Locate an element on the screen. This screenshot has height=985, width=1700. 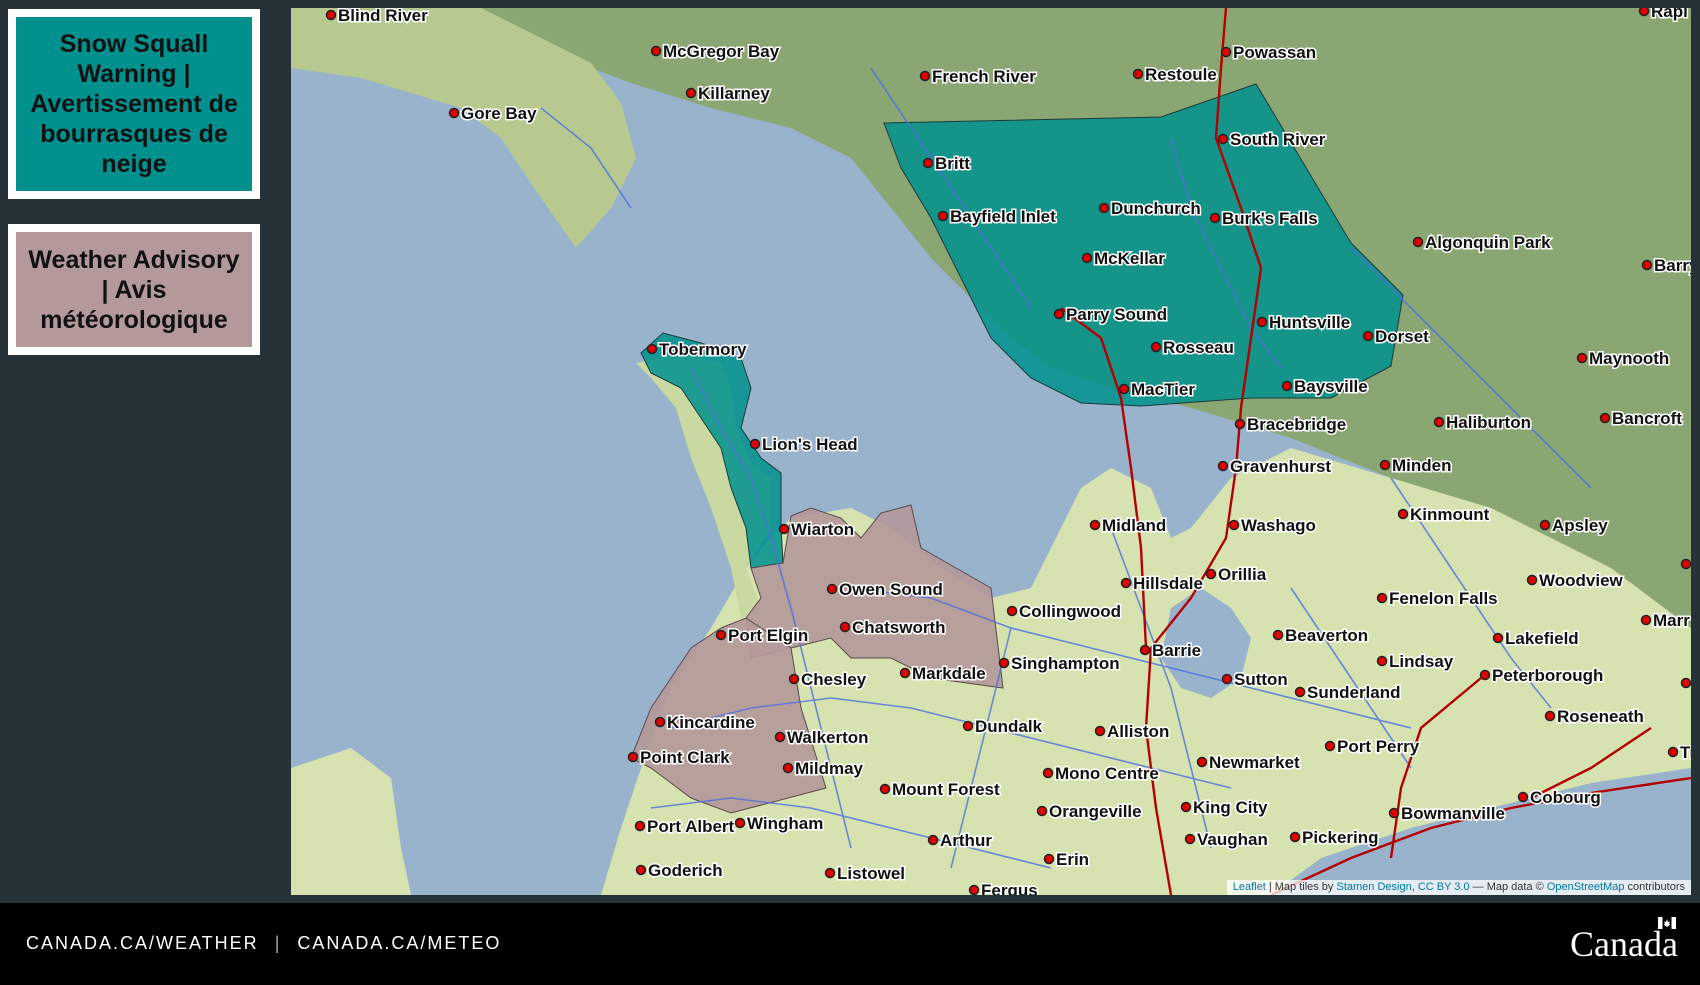
place-singhampton: Singhampton is located at coordinates (1059, 664).